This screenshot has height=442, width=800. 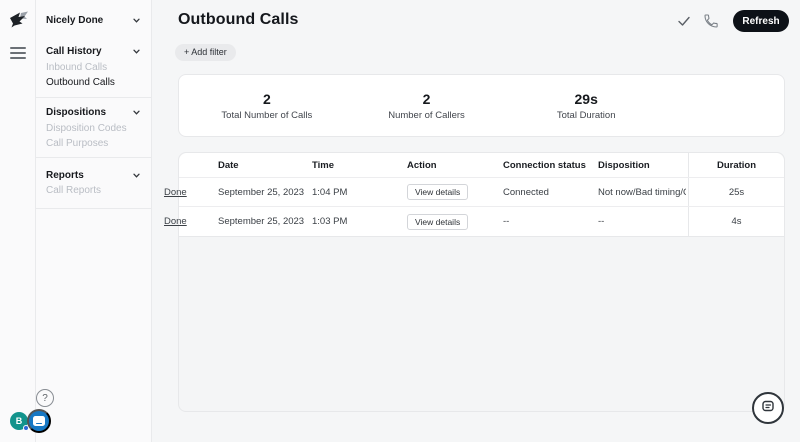 I want to click on badge-letter: B, so click(x=19, y=421).